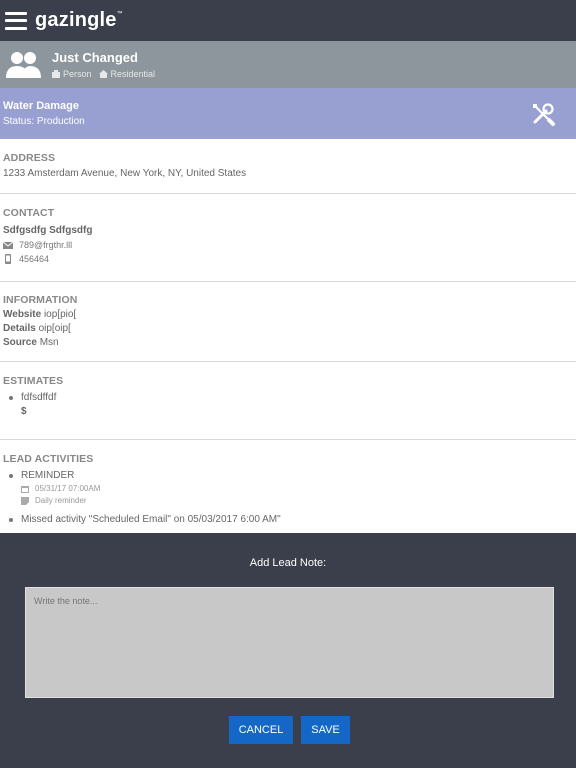 The width and height of the screenshot is (576, 768). What do you see at coordinates (8, 259) in the screenshot?
I see `phone-icon` at bounding box center [8, 259].